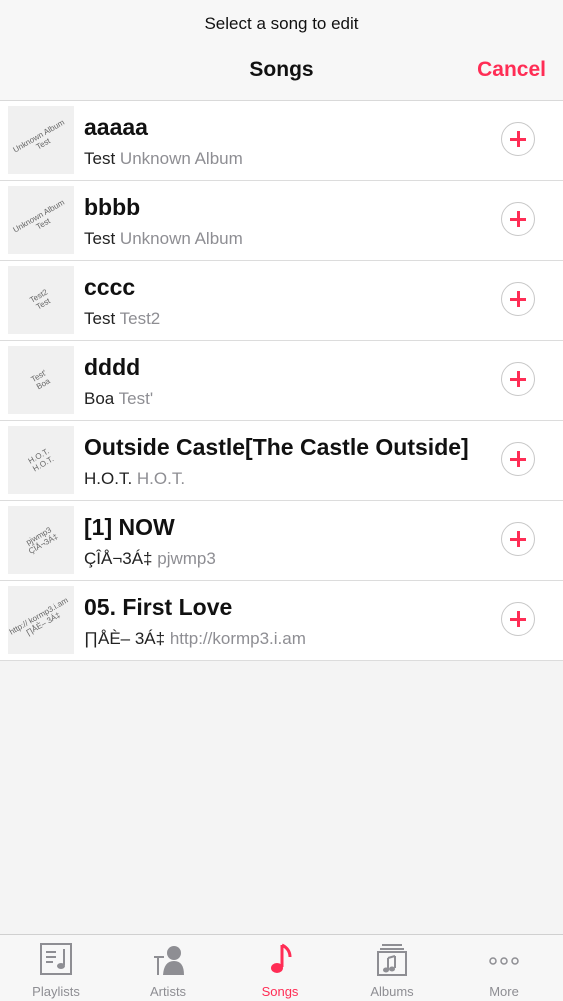  Describe the element at coordinates (108, 478) in the screenshot. I see `song-artist: H.O.T.` at that location.